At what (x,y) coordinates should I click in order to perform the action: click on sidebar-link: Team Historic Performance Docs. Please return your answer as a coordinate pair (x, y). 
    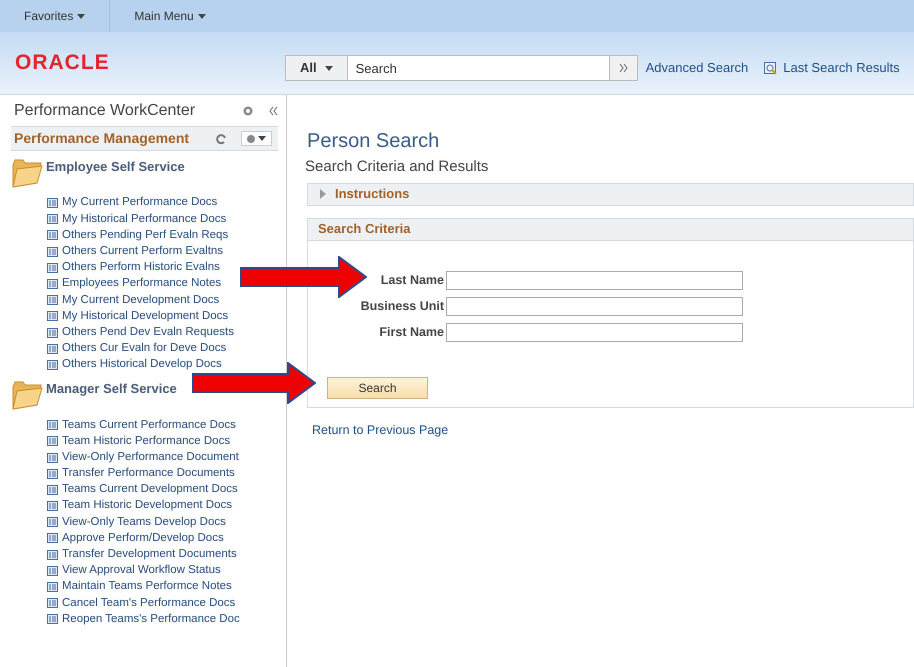
    Looking at the image, I should click on (138, 441).